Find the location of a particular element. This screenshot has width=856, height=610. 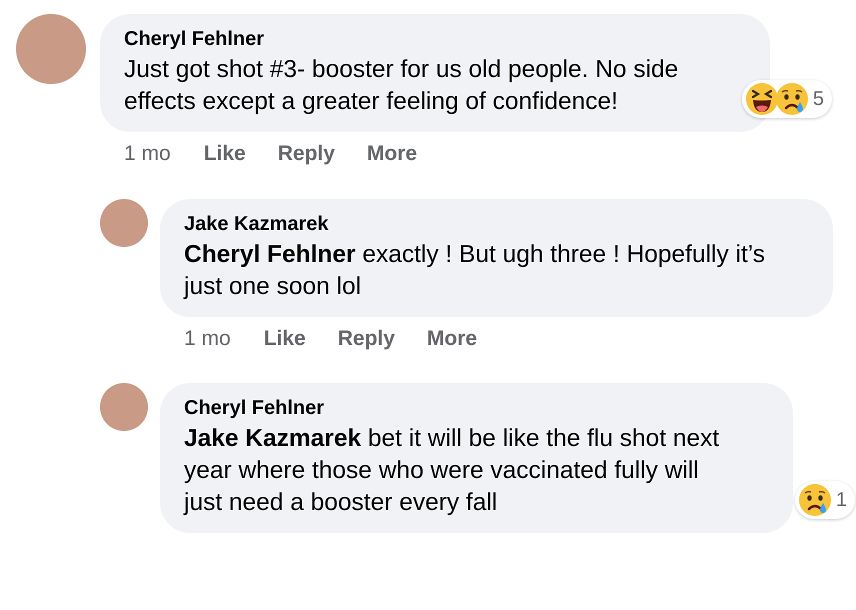

reaction-badge: 1 is located at coordinates (824, 500).